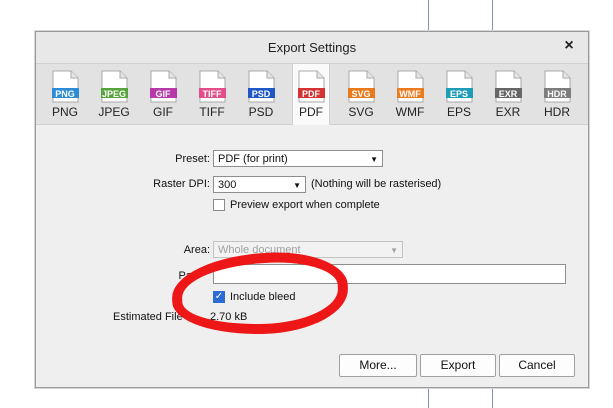 The height and width of the screenshot is (408, 613). I want to click on format-label: HDR, so click(557, 112).